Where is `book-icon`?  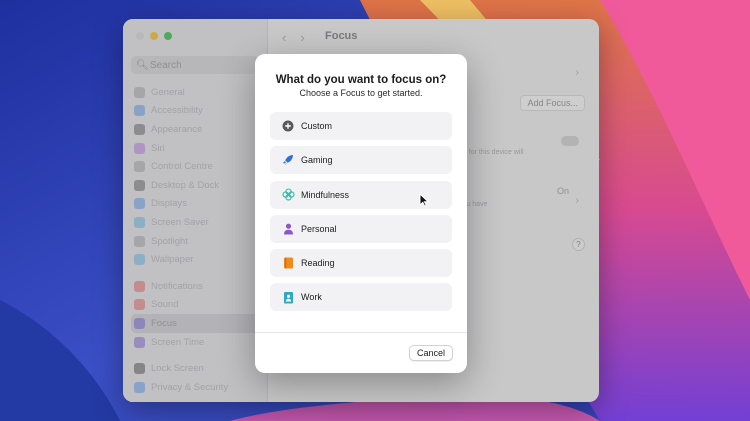 book-icon is located at coordinates (288, 263).